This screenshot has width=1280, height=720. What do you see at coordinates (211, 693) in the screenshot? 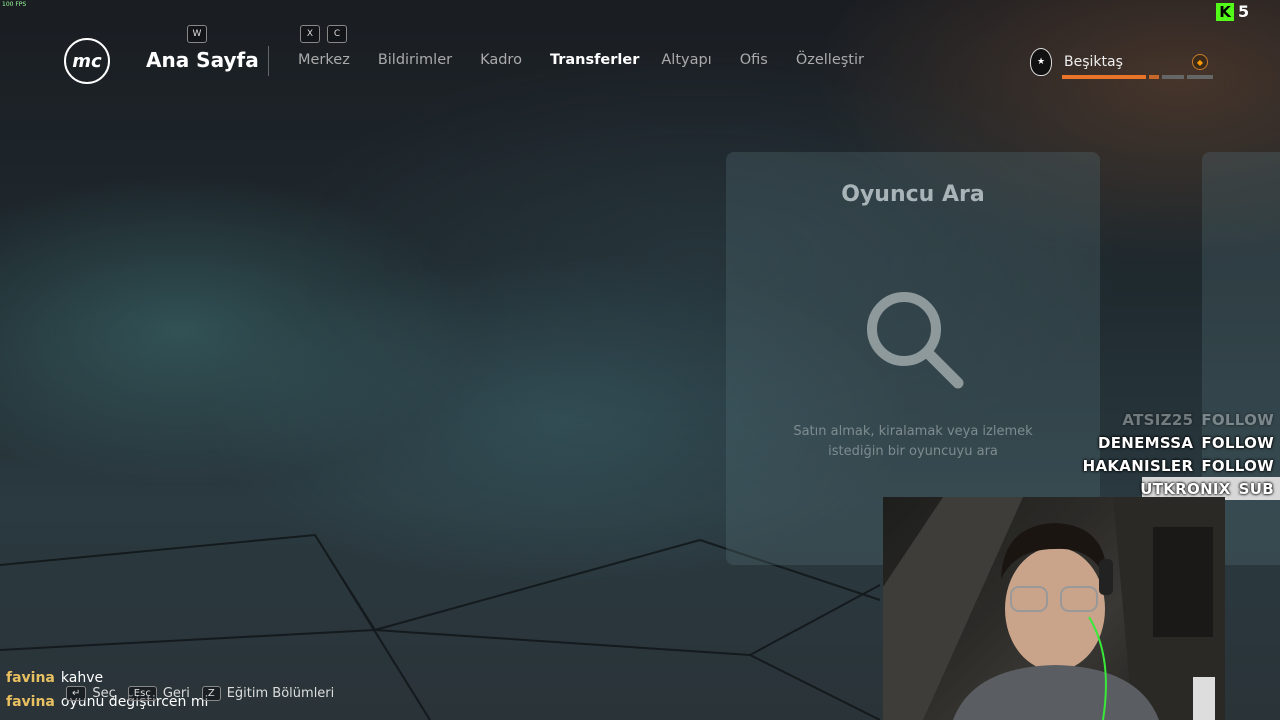
I see `z-key-icon: Z` at bounding box center [211, 693].